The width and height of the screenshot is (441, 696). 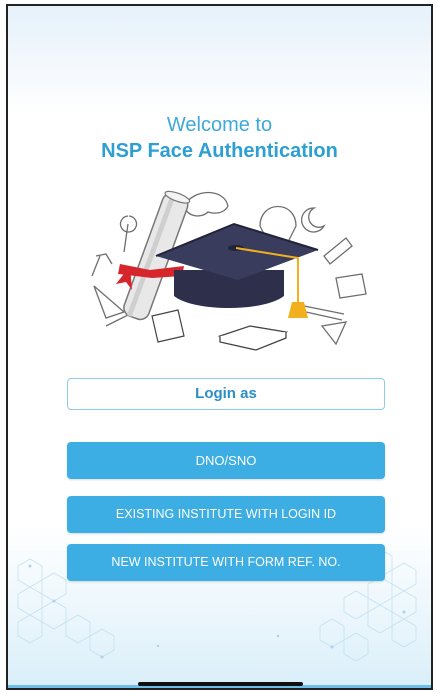 What do you see at coordinates (226, 514) in the screenshot?
I see `existing-institute-login-button: EXISTING INSTITUTE WITH LOGIN ID` at bounding box center [226, 514].